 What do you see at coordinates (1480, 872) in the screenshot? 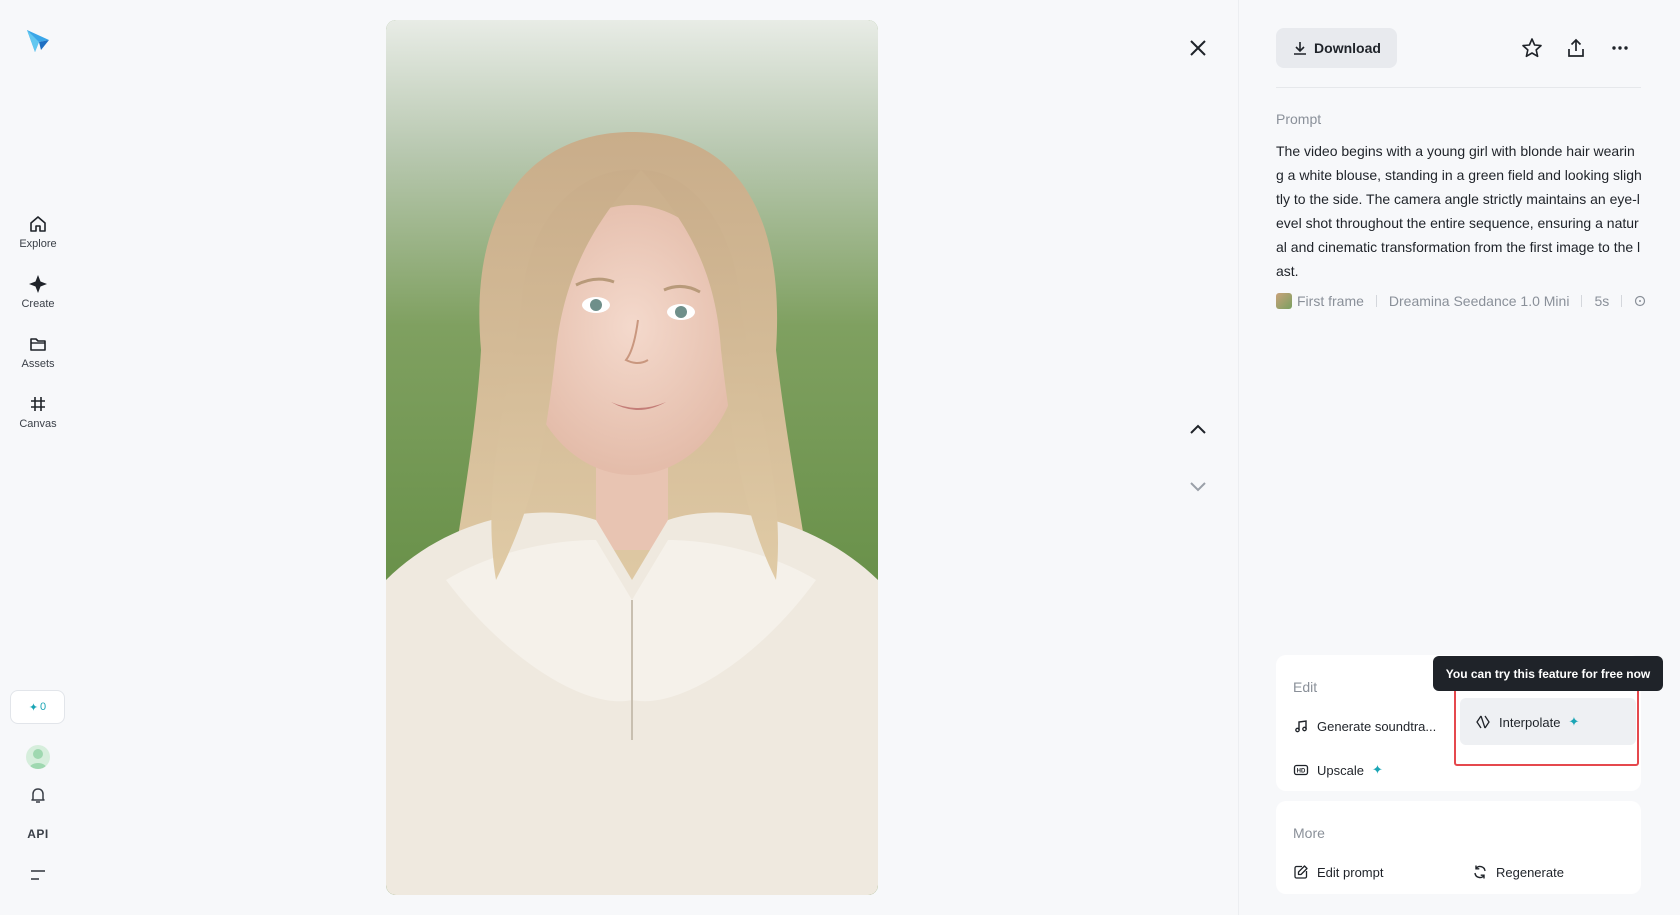
I see `refresh-icon` at bounding box center [1480, 872].